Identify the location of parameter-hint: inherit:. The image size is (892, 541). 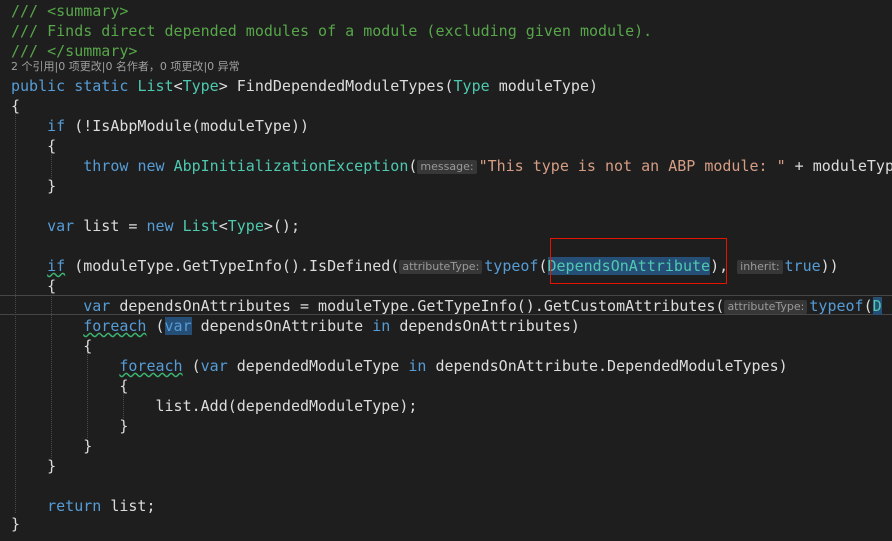
(760, 267).